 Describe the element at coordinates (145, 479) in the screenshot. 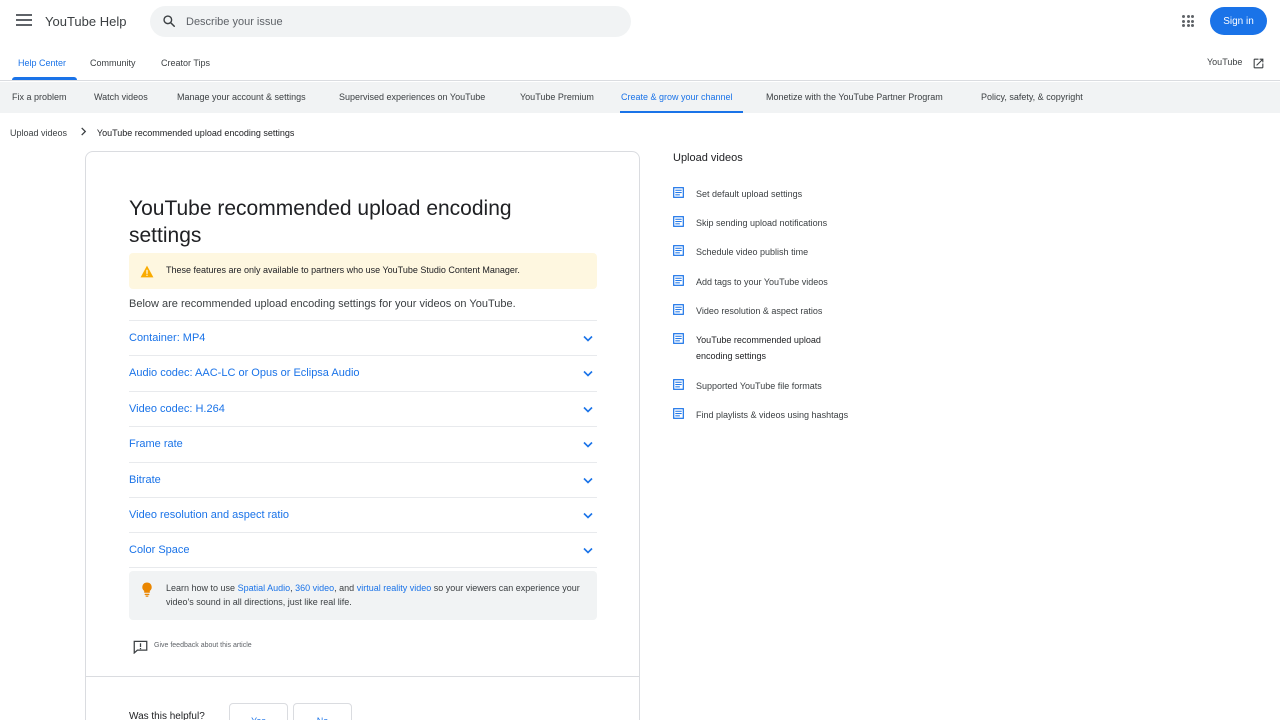

I see `accordion-label: Bitrate` at that location.